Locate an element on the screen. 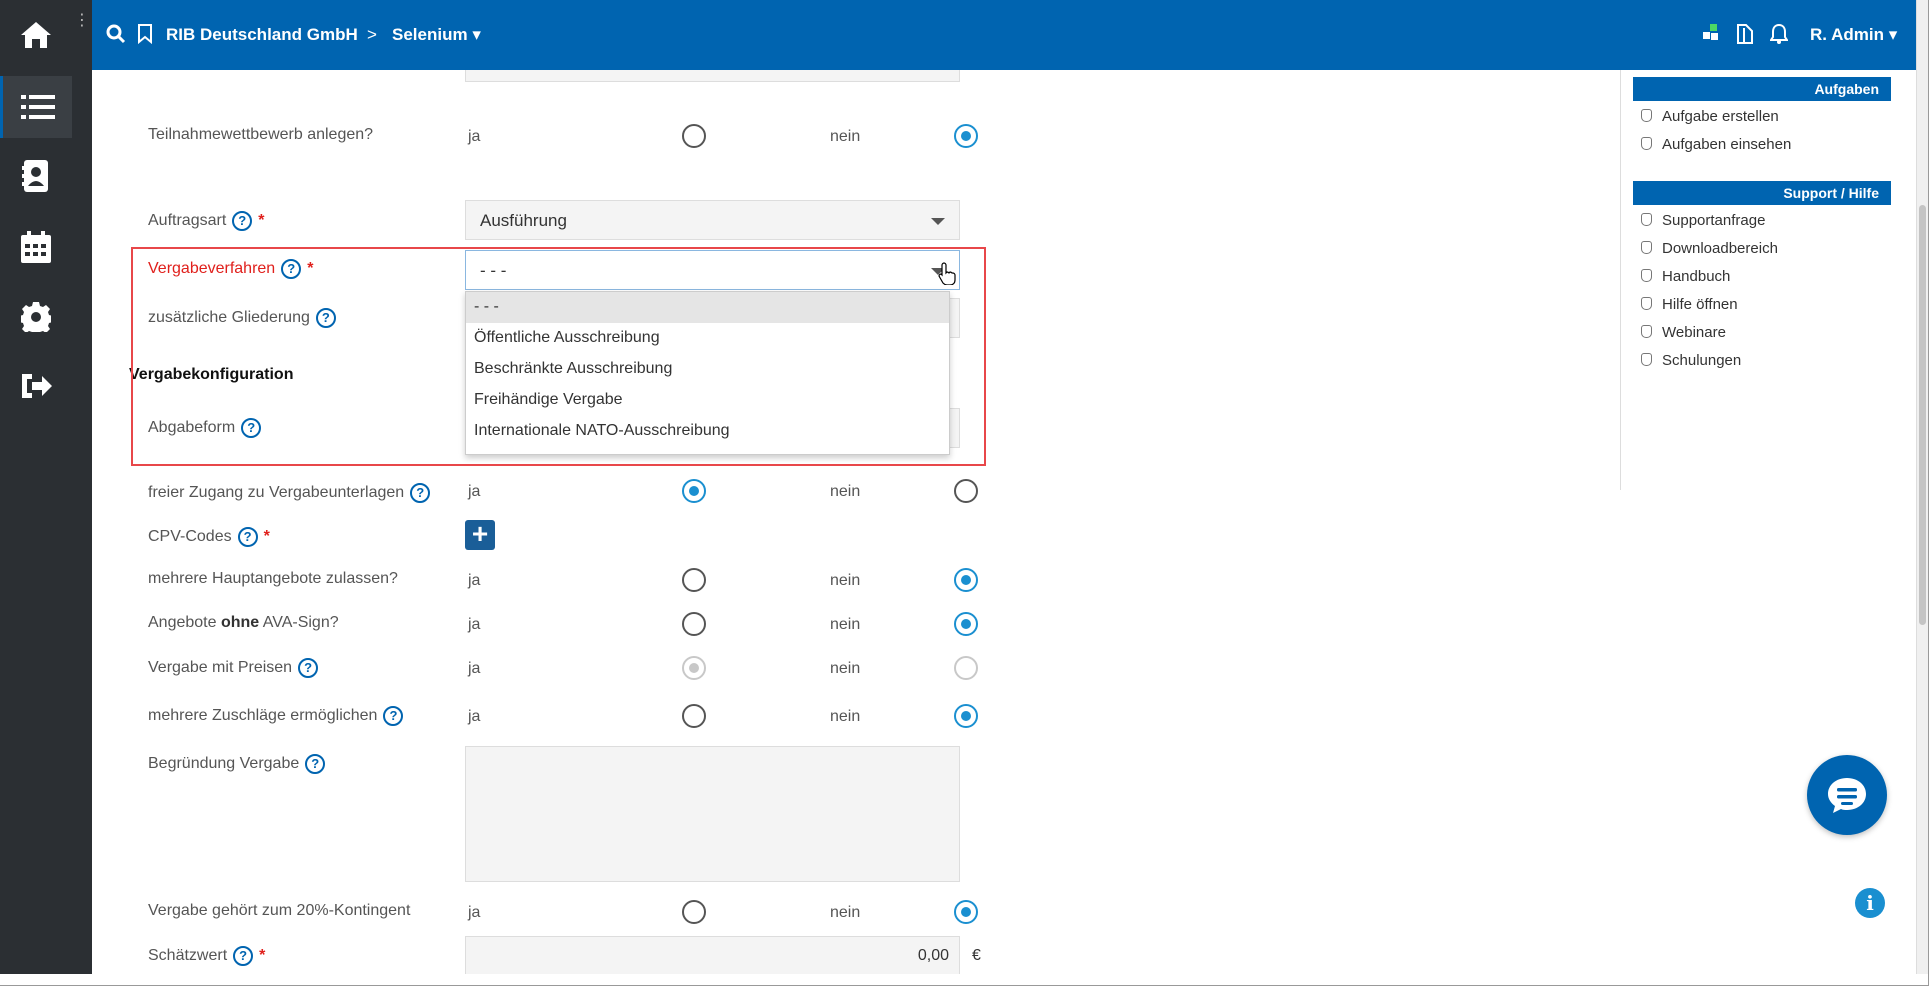 Image resolution: width=1929 pixels, height=986 pixels. search-icon is located at coordinates (116, 36).